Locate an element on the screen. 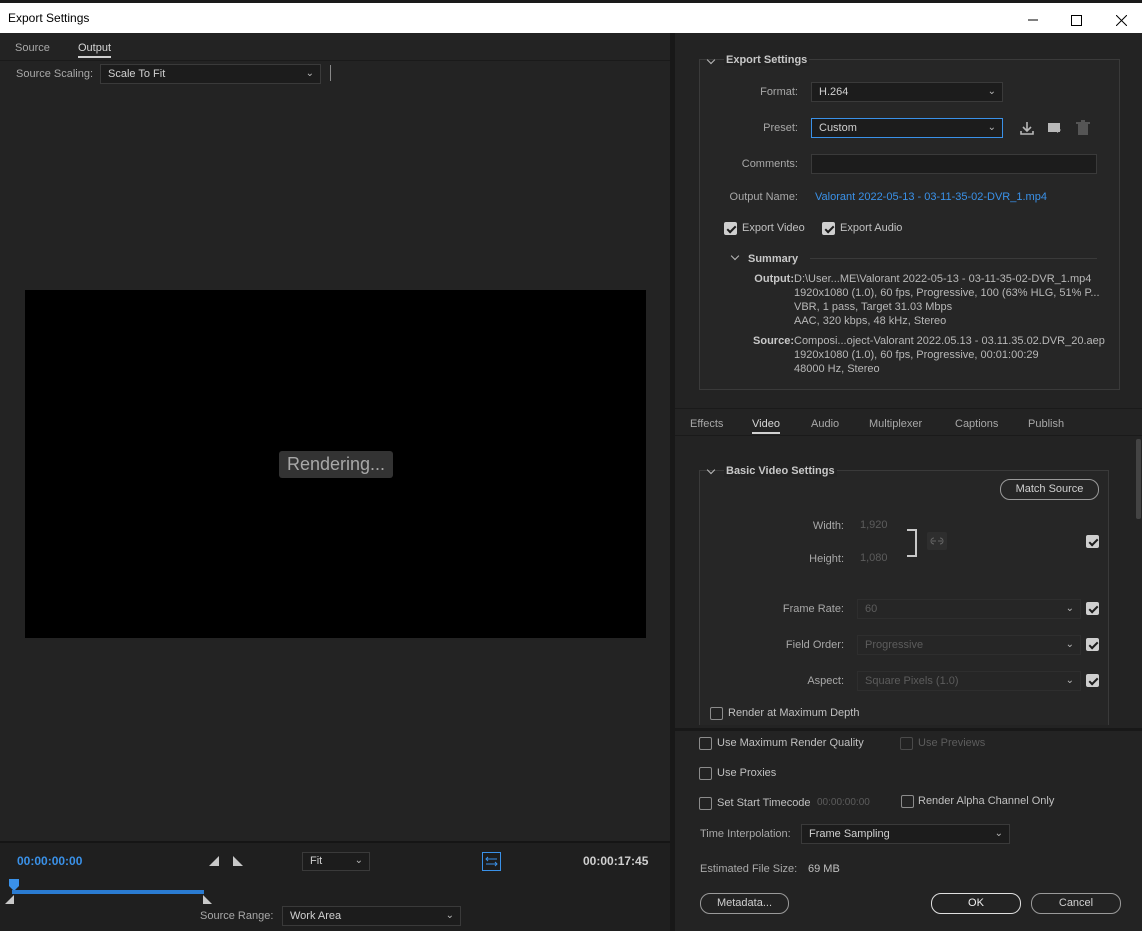  source-range-dropdown: Work Area ⌄ is located at coordinates (371, 916).